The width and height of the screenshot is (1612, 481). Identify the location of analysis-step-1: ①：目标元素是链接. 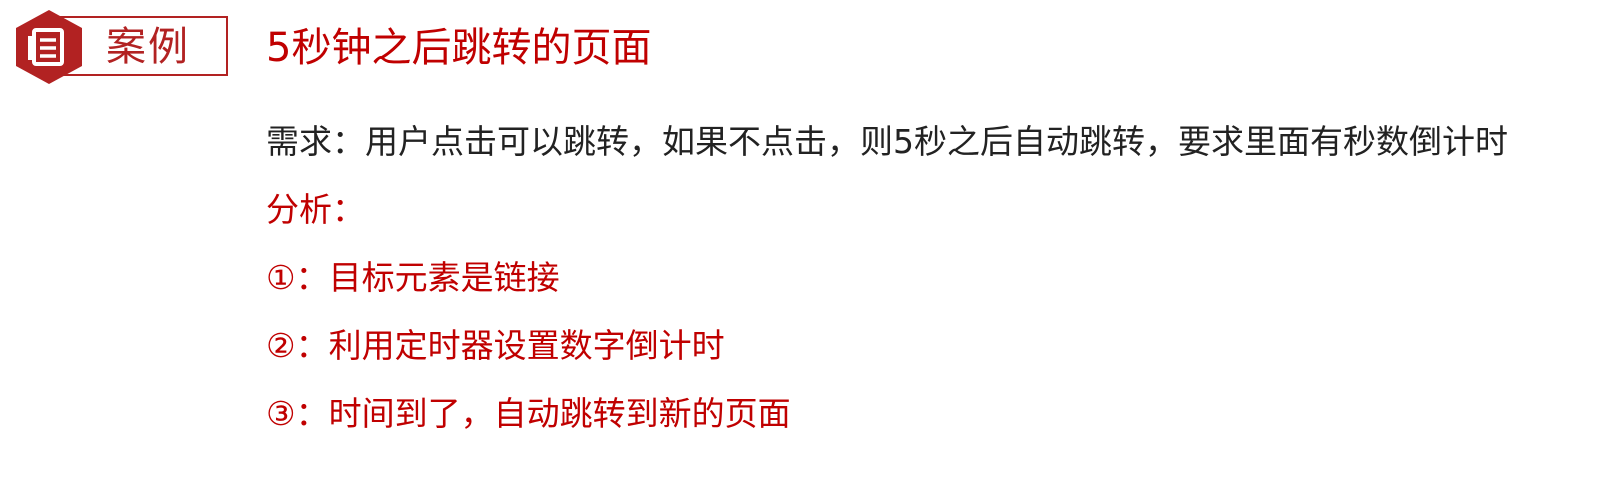
(413, 277).